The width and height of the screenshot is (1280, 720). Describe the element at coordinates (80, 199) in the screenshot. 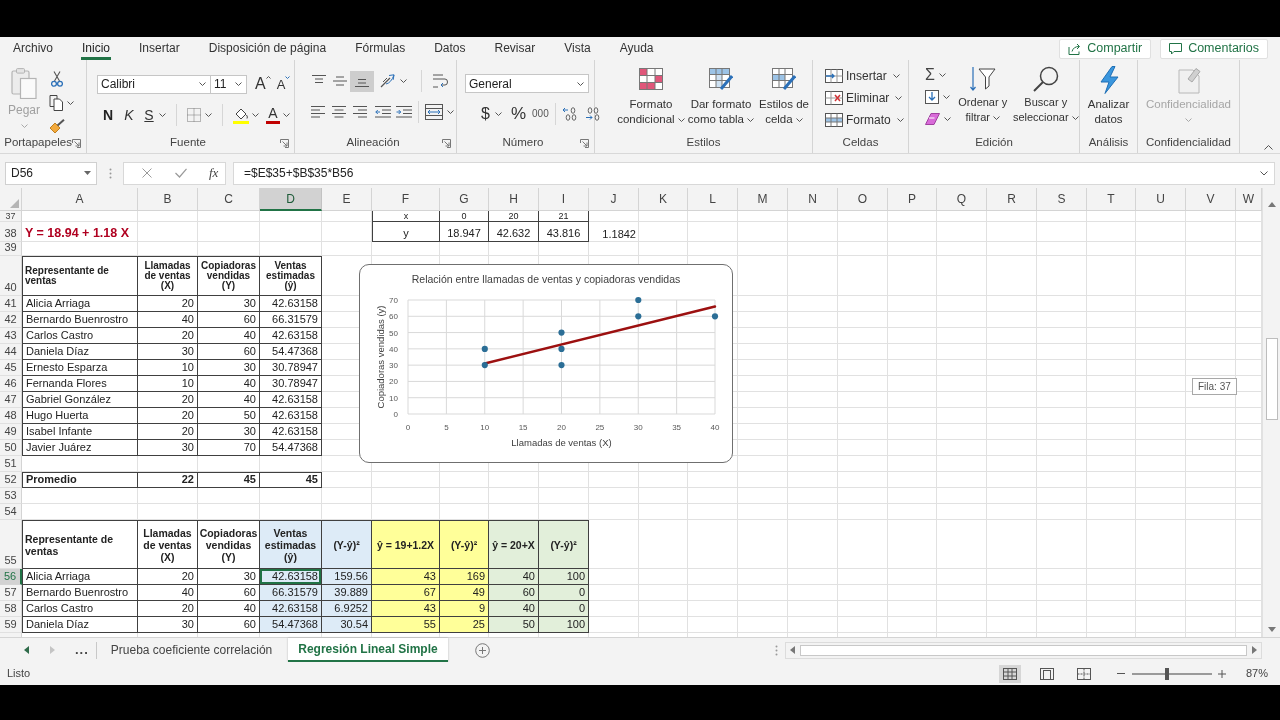

I see `column-header: A` at that location.